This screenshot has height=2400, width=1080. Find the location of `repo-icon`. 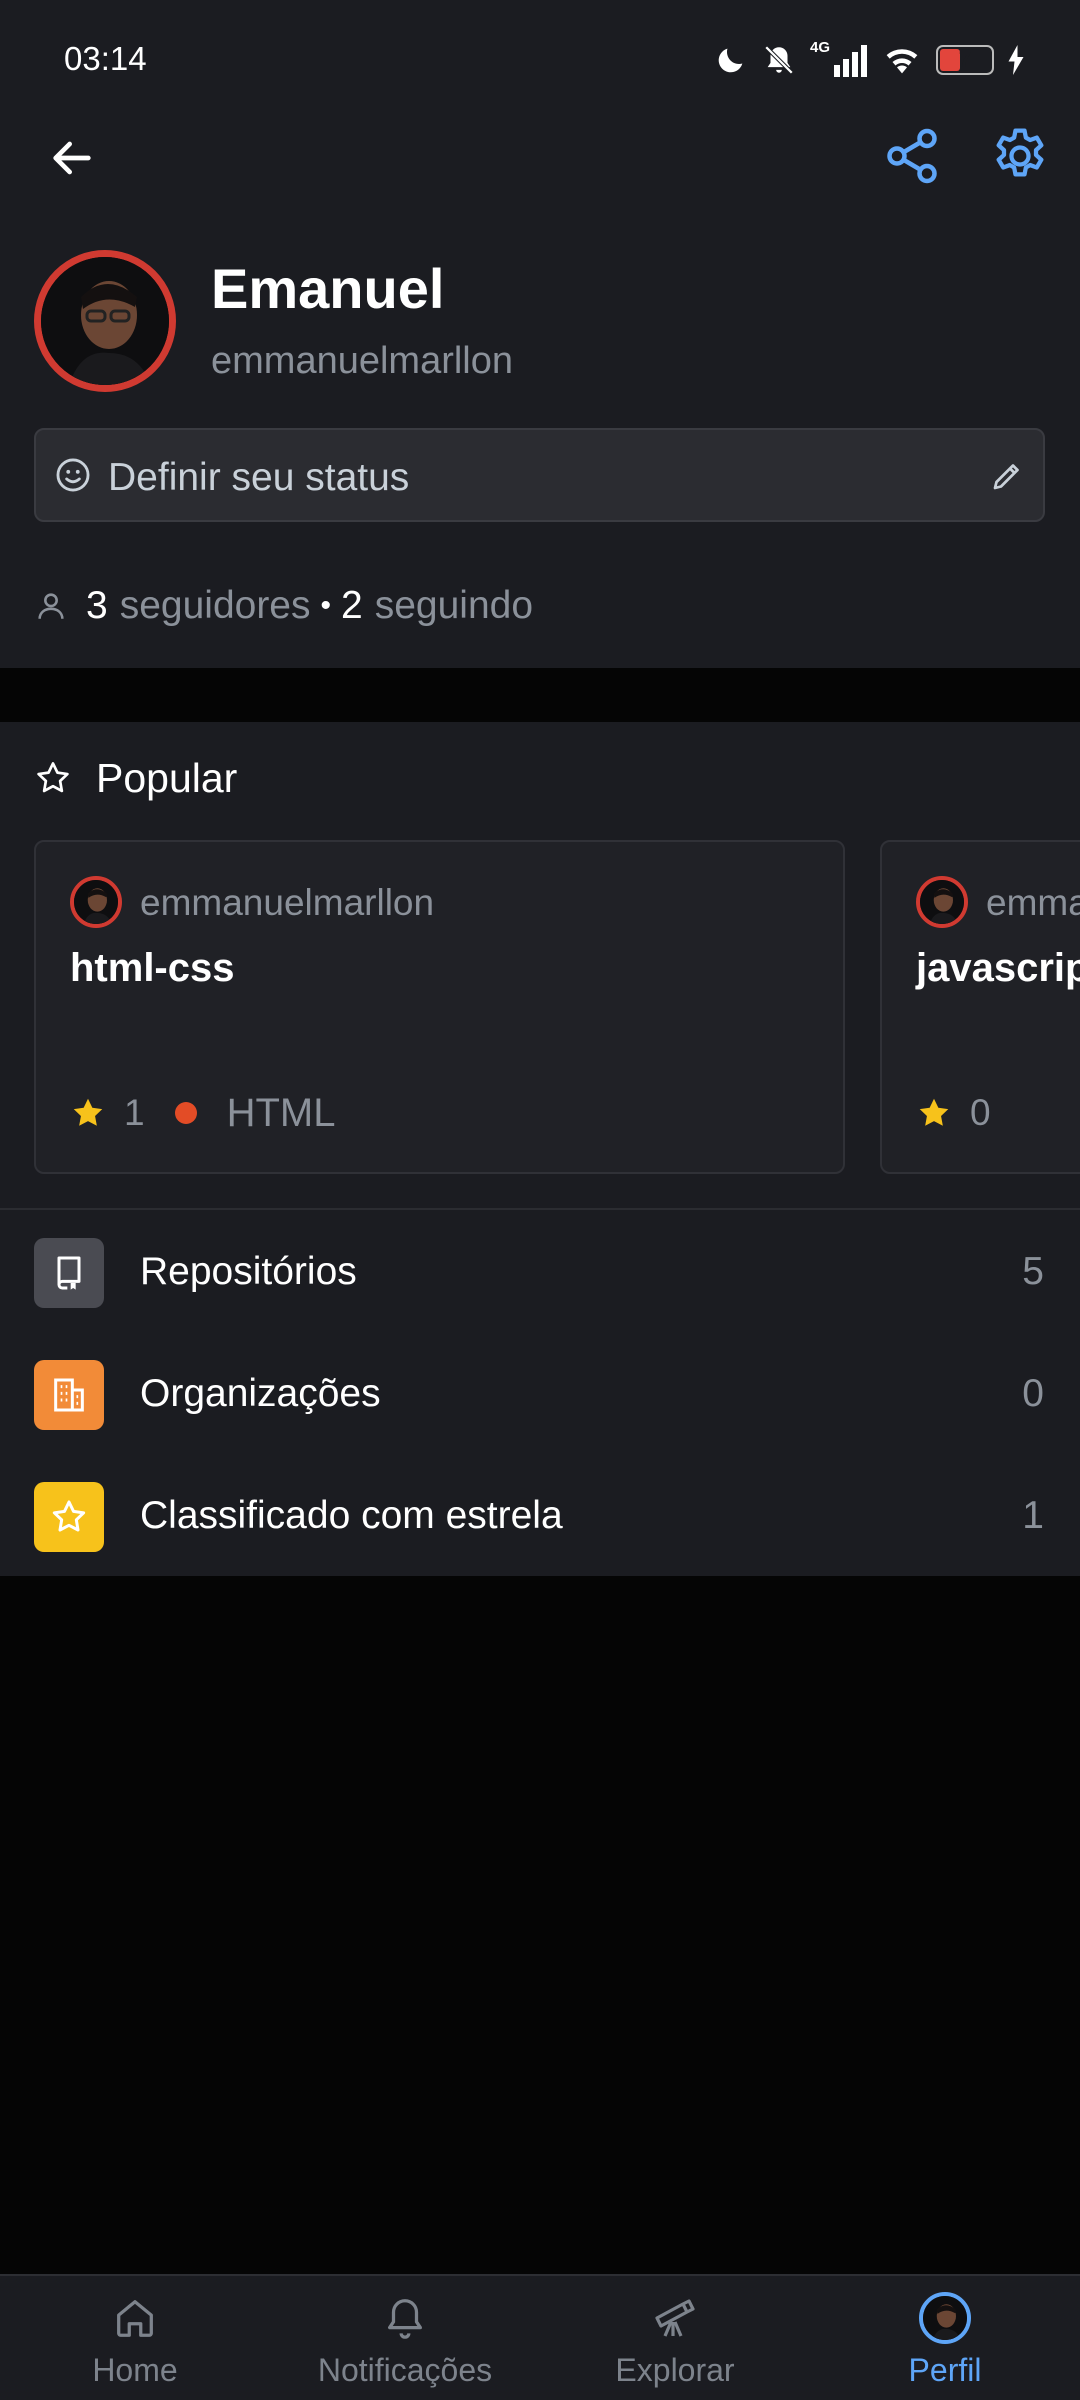

repo-icon is located at coordinates (69, 1273).